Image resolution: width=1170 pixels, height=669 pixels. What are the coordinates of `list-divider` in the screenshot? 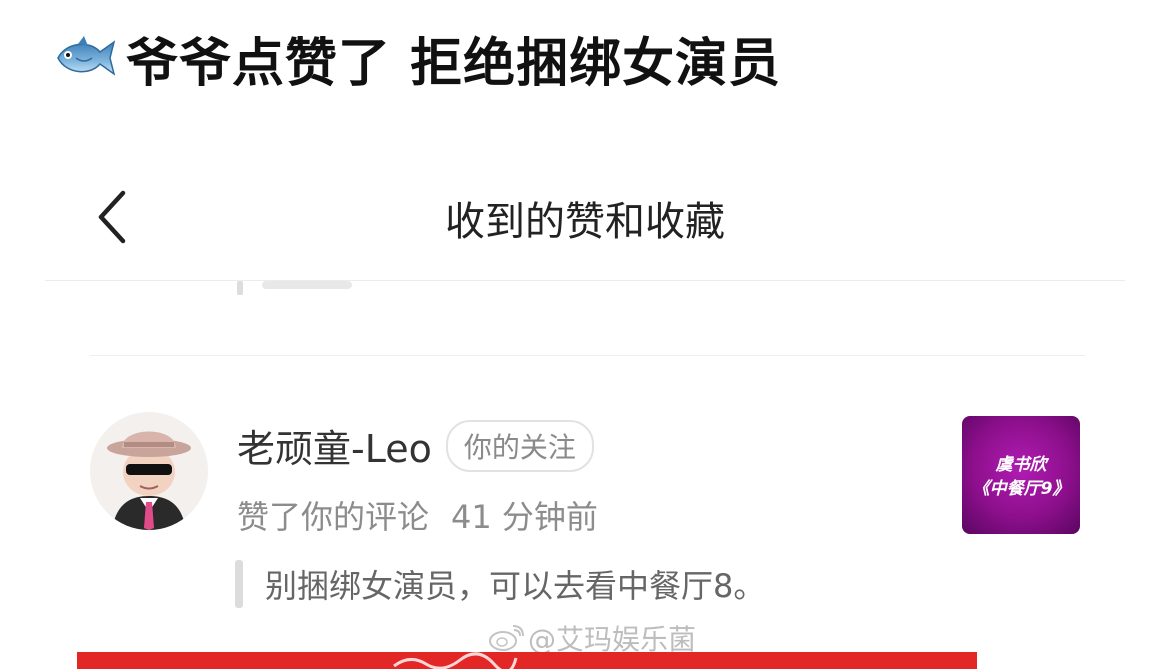 It's located at (587, 355).